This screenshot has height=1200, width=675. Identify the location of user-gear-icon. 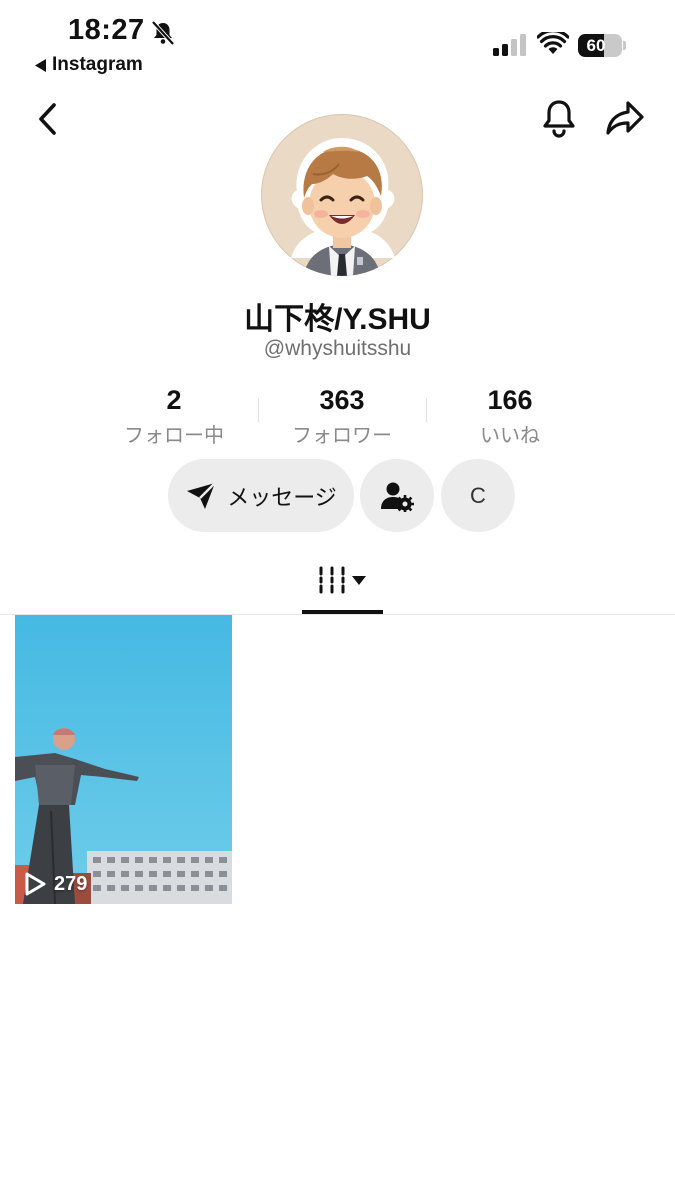
(397, 497).